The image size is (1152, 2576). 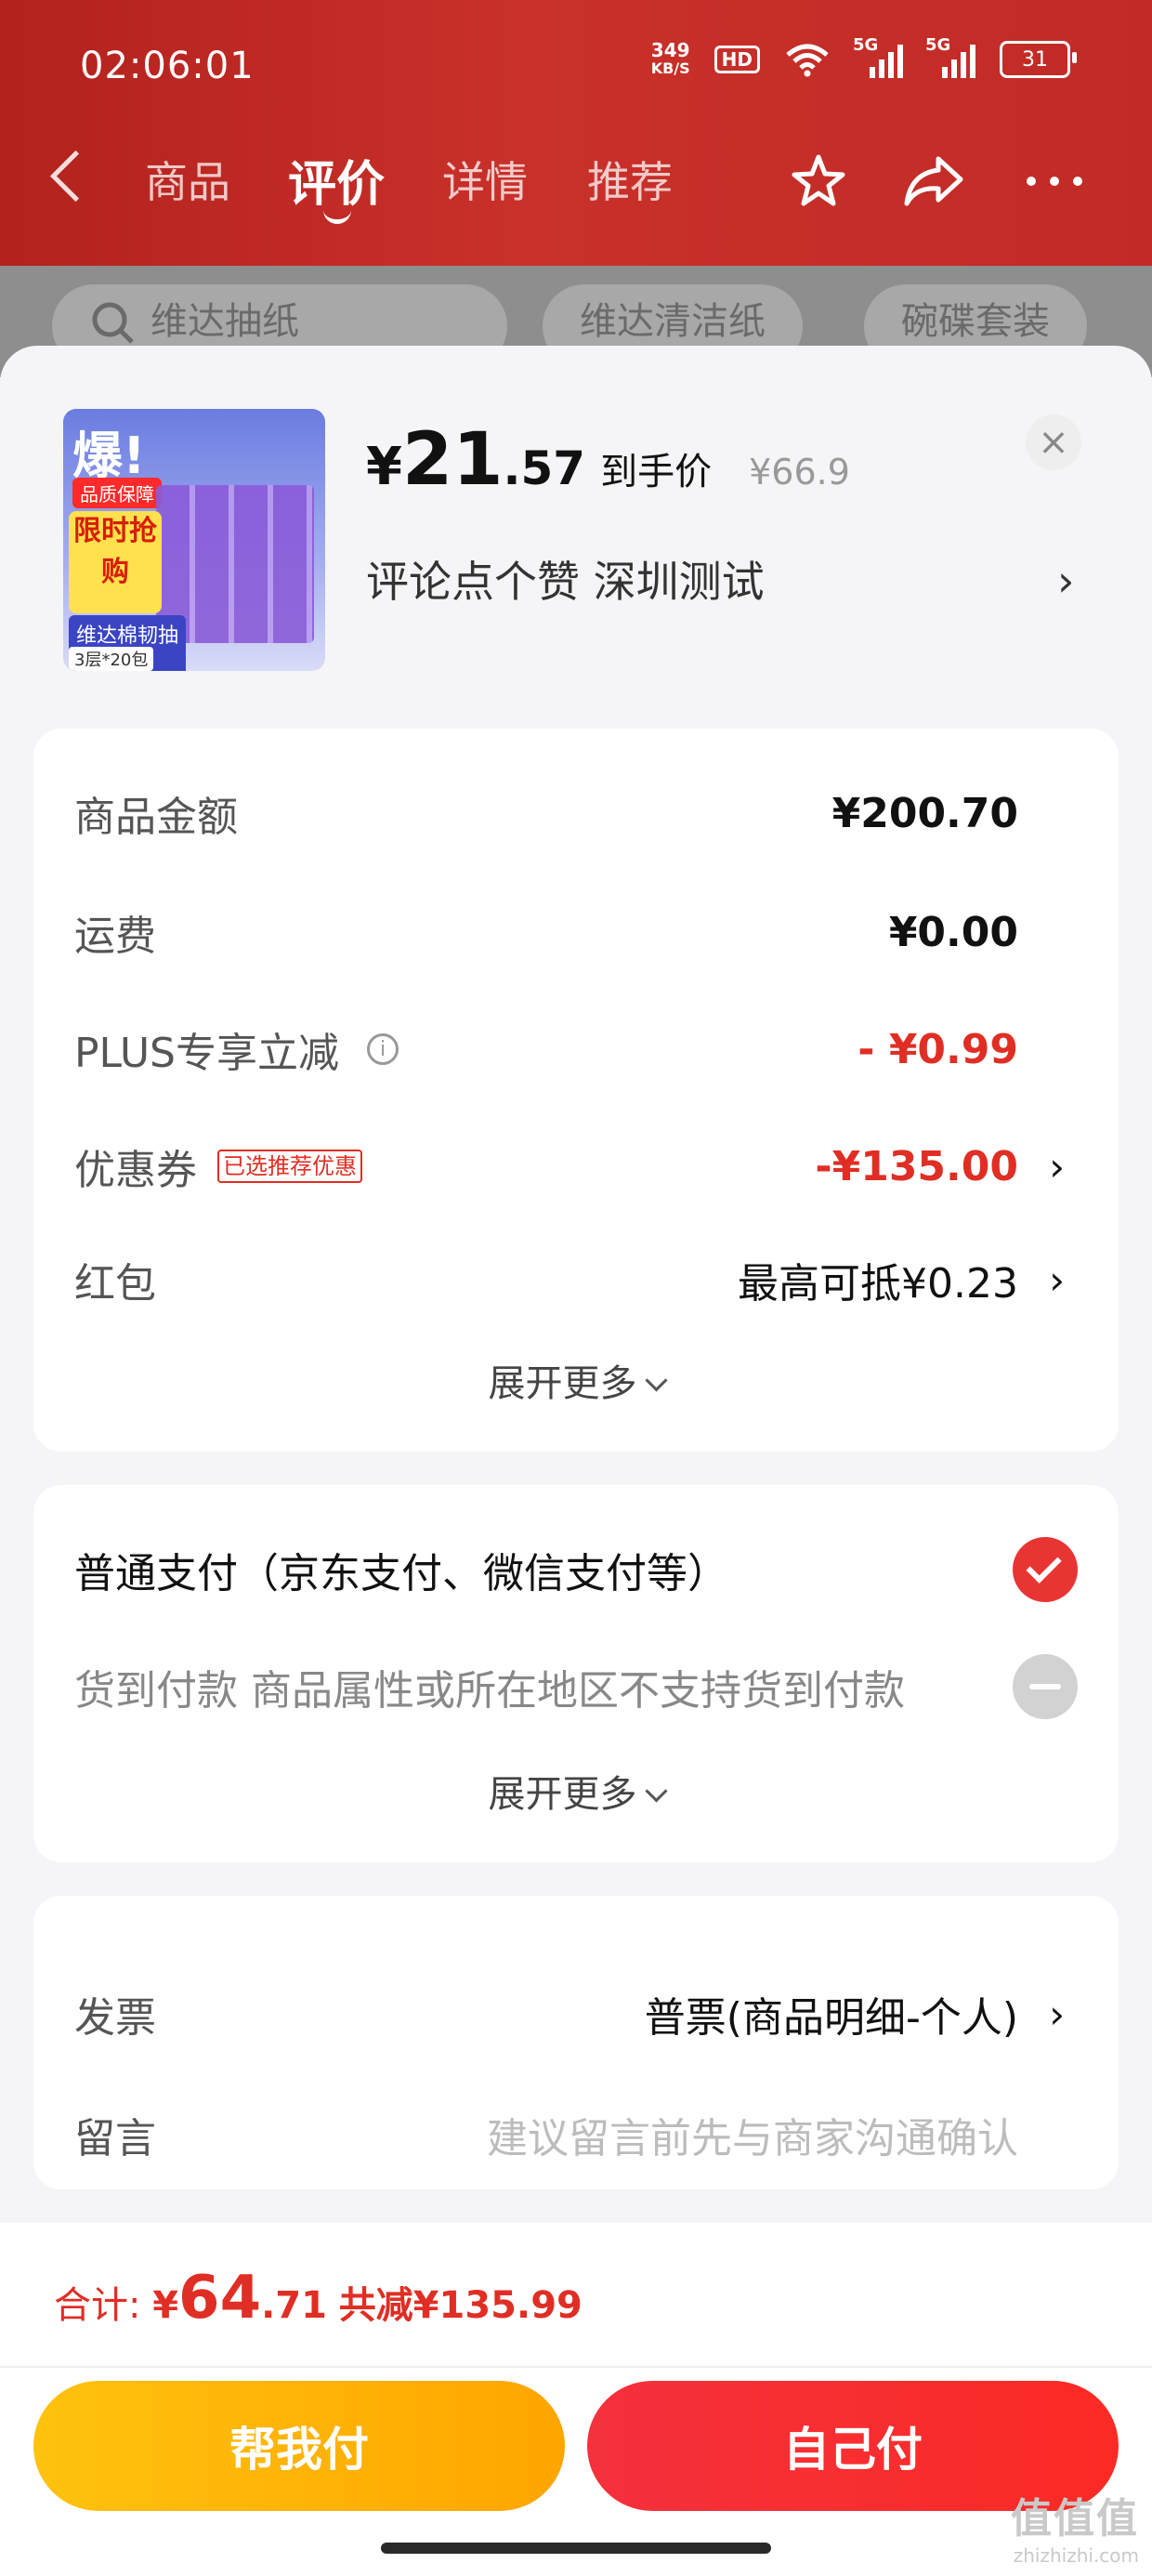 What do you see at coordinates (576, 813) in the screenshot?
I see `summary-row-goods: 商品金额 ¥200.70` at bounding box center [576, 813].